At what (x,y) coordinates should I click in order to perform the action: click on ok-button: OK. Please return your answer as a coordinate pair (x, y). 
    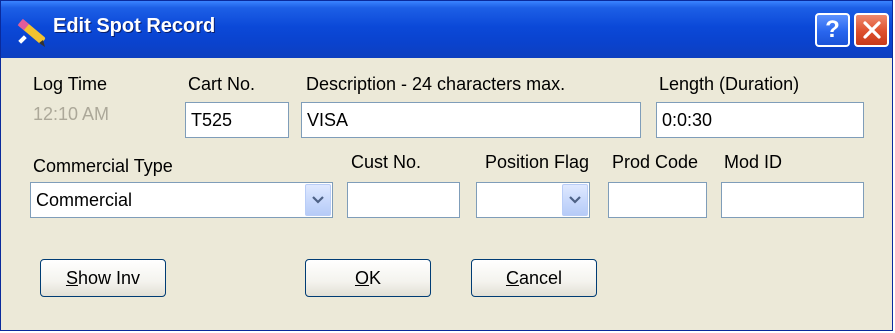
    Looking at the image, I should click on (368, 278).